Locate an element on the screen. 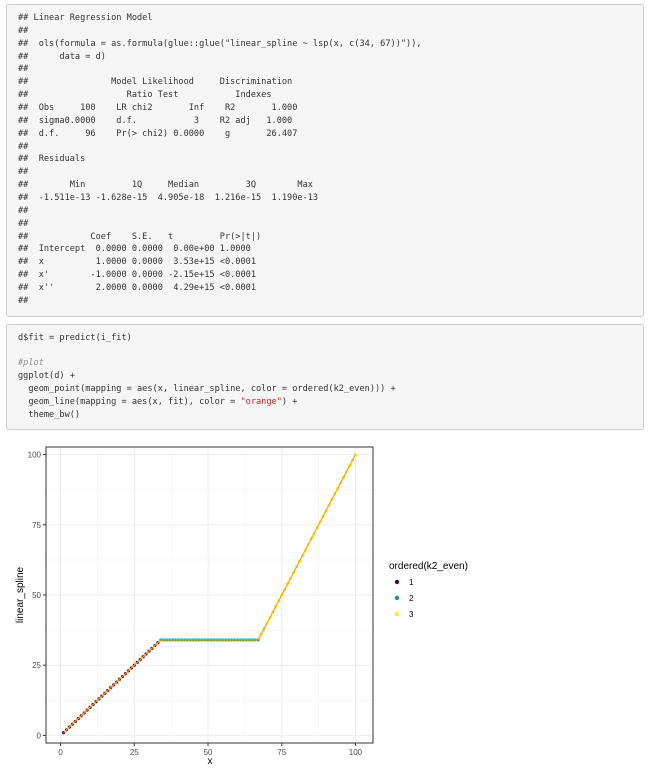 The image size is (648, 774). code-string-orange: "orange" is located at coordinates (261, 401).